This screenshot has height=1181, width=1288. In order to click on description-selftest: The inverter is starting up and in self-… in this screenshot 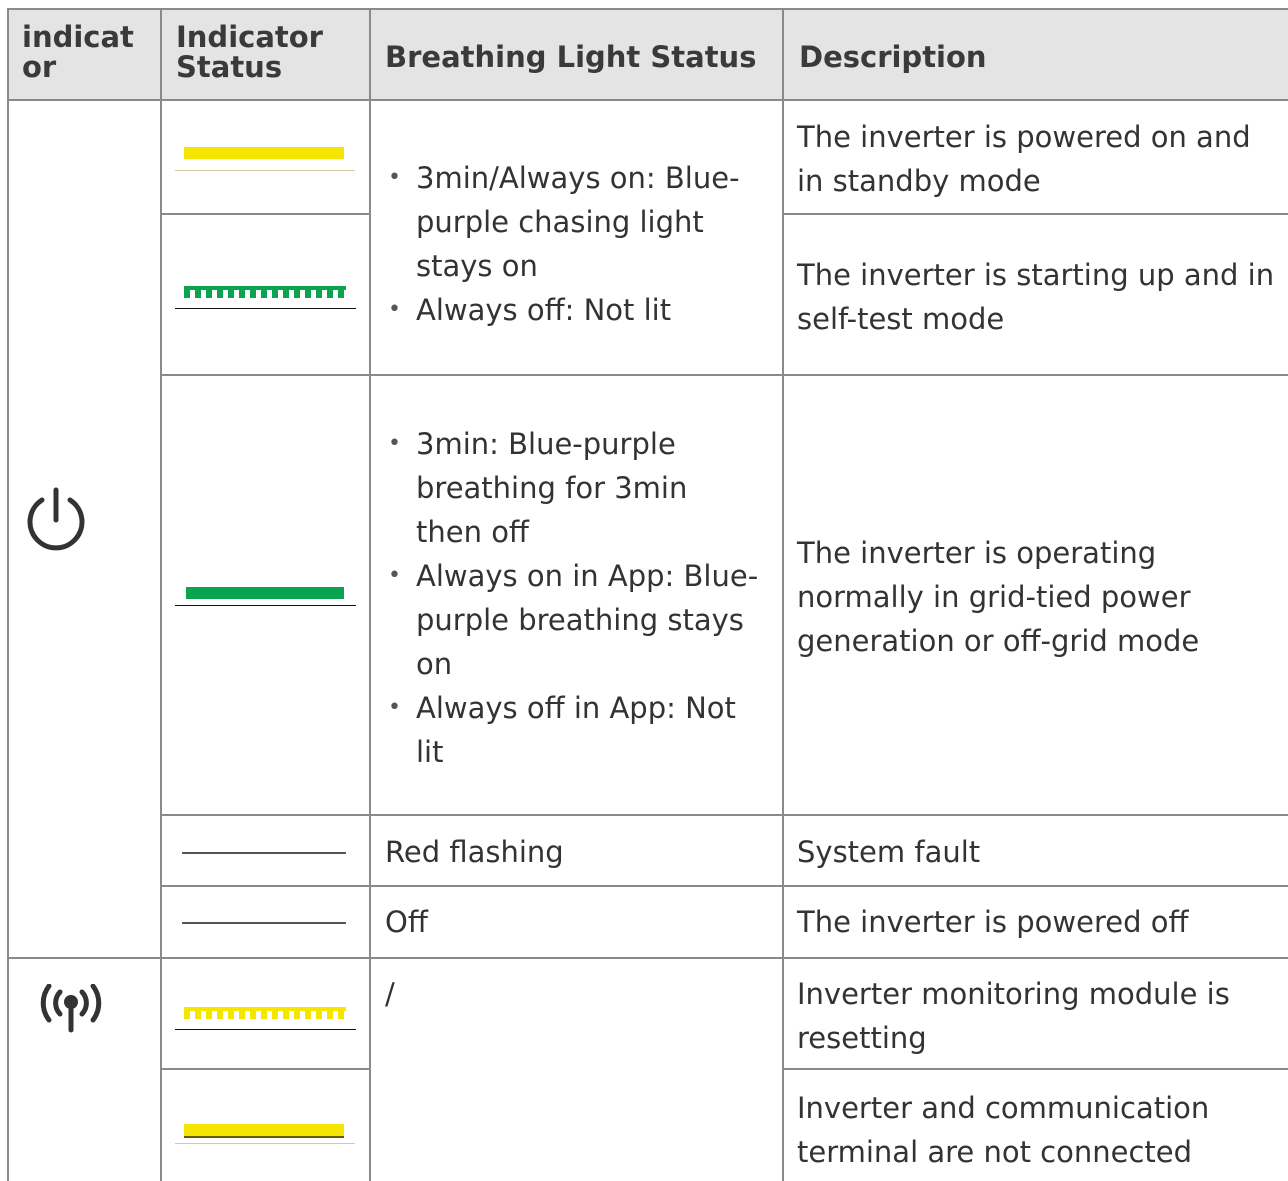, I will do `click(1036, 297)`.